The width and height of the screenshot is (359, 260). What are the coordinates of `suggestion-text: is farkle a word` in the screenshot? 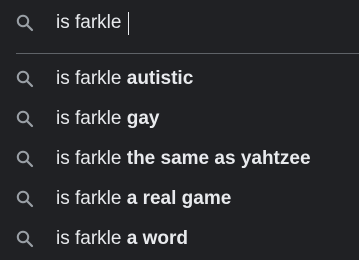 It's located at (122, 239).